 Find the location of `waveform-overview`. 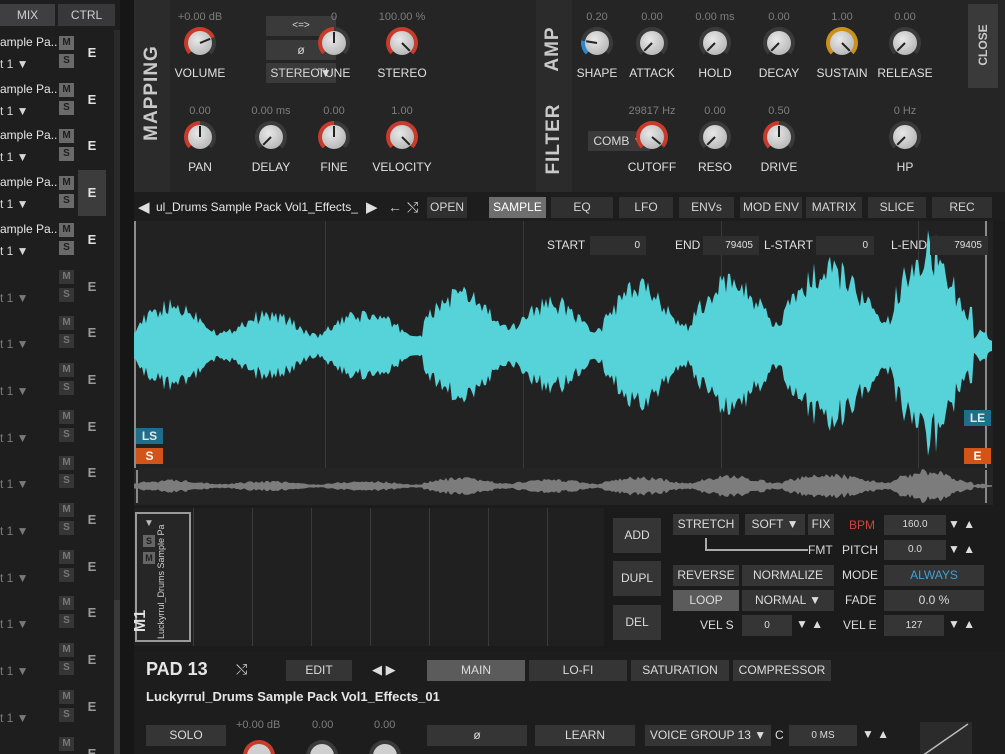

waveform-overview is located at coordinates (563, 486).